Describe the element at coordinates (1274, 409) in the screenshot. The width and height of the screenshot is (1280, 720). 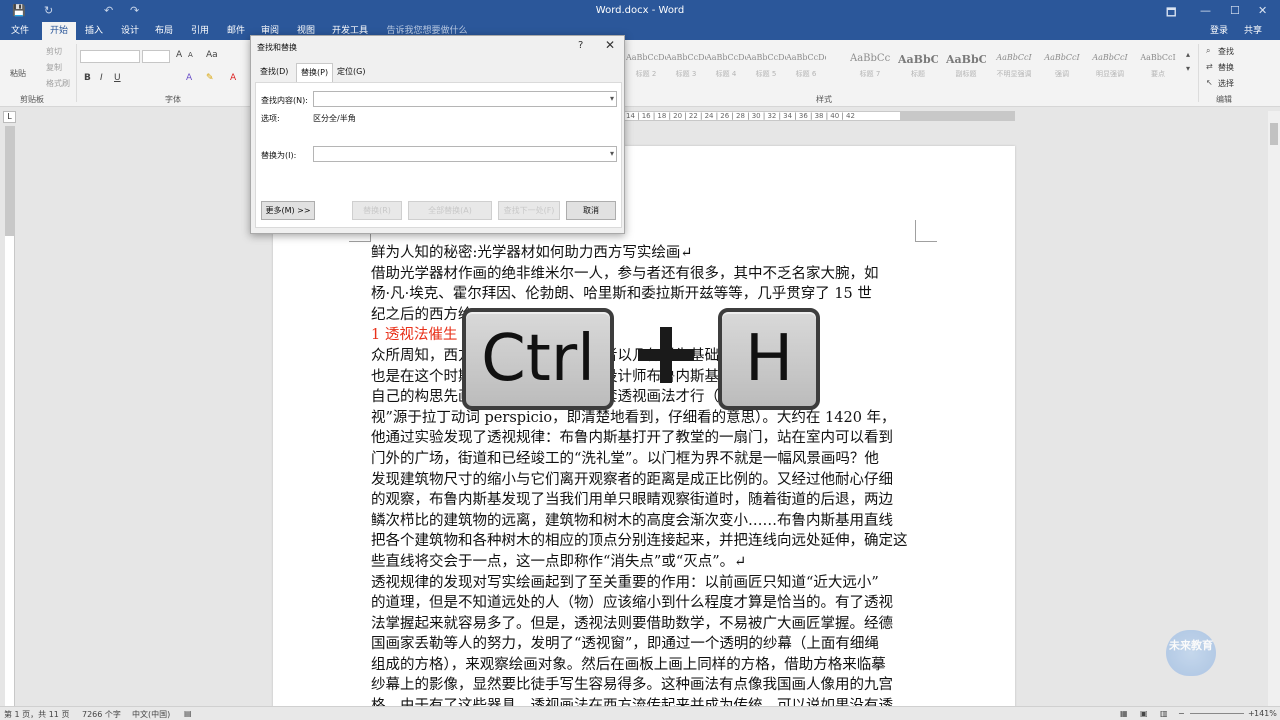
I see `vertical-scrollbar` at that location.